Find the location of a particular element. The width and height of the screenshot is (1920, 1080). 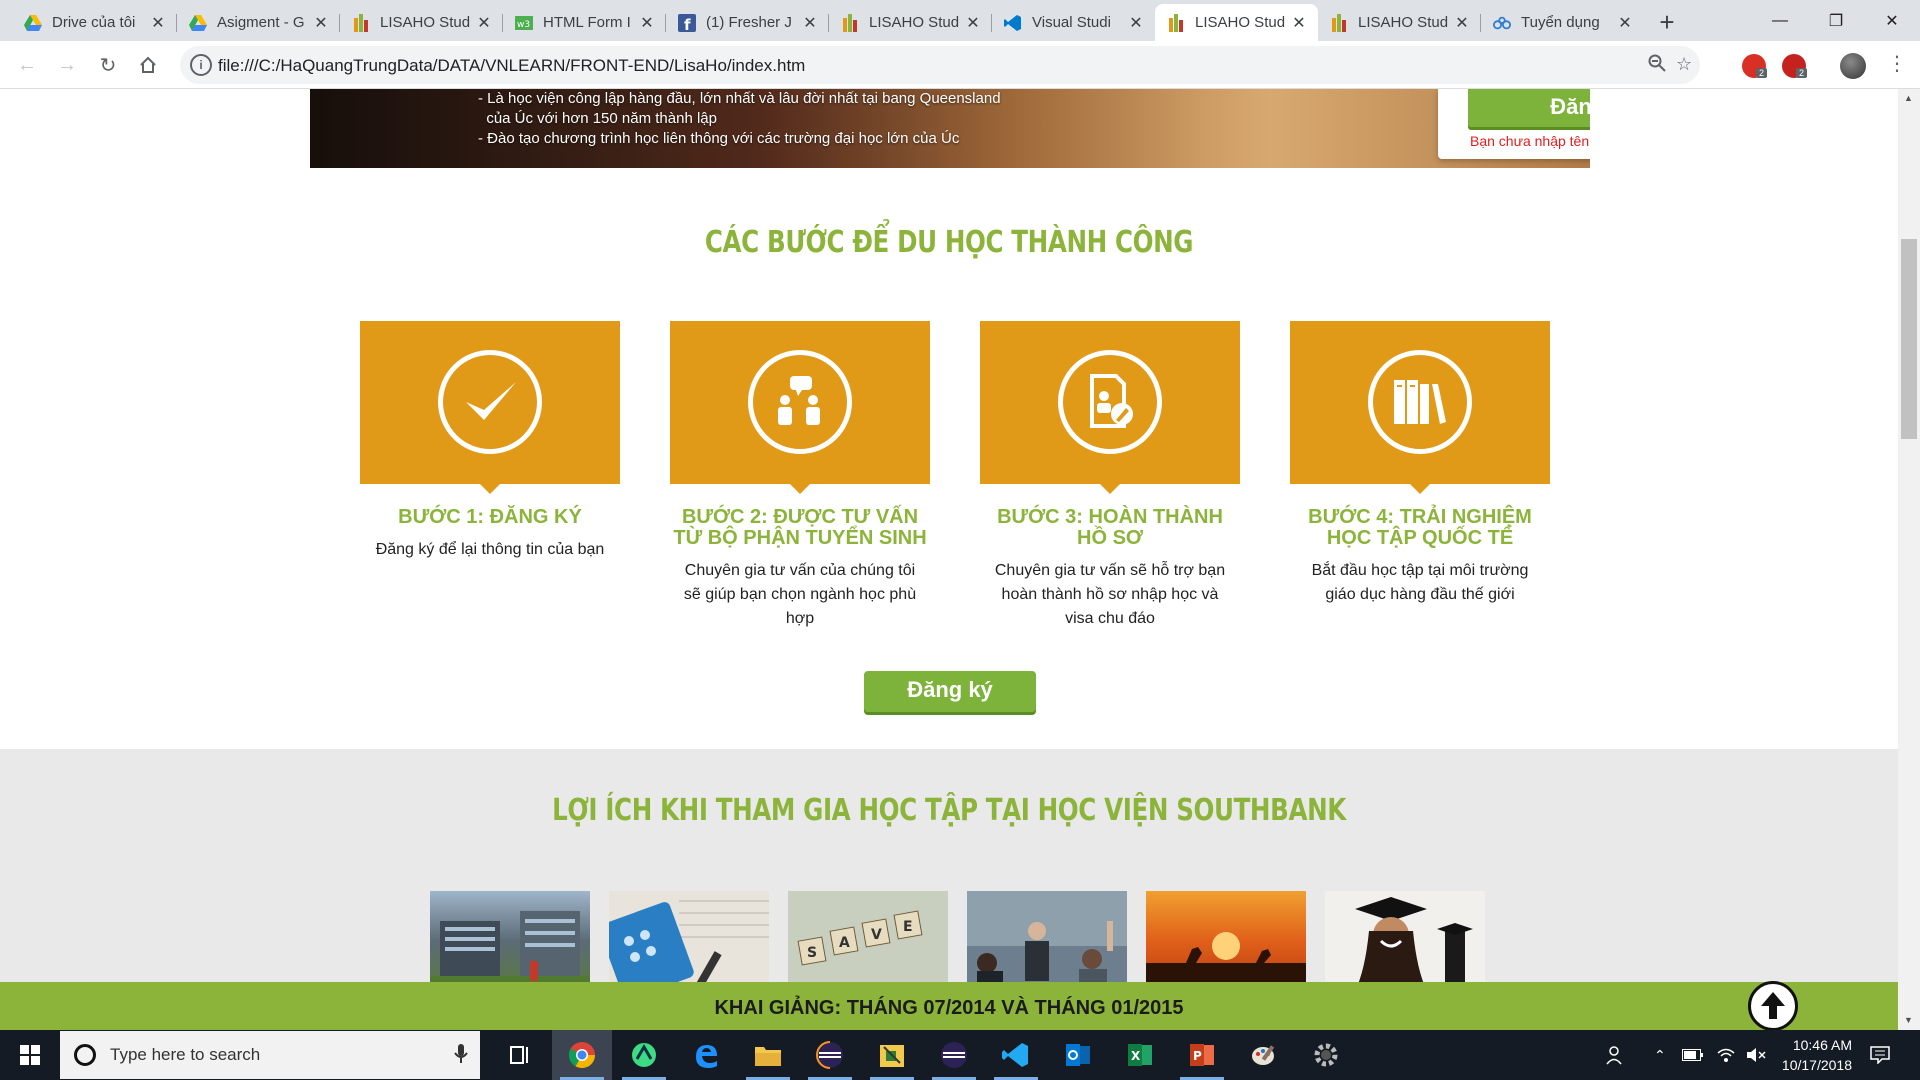

scroll-to-top-button is located at coordinates (1773, 1005).